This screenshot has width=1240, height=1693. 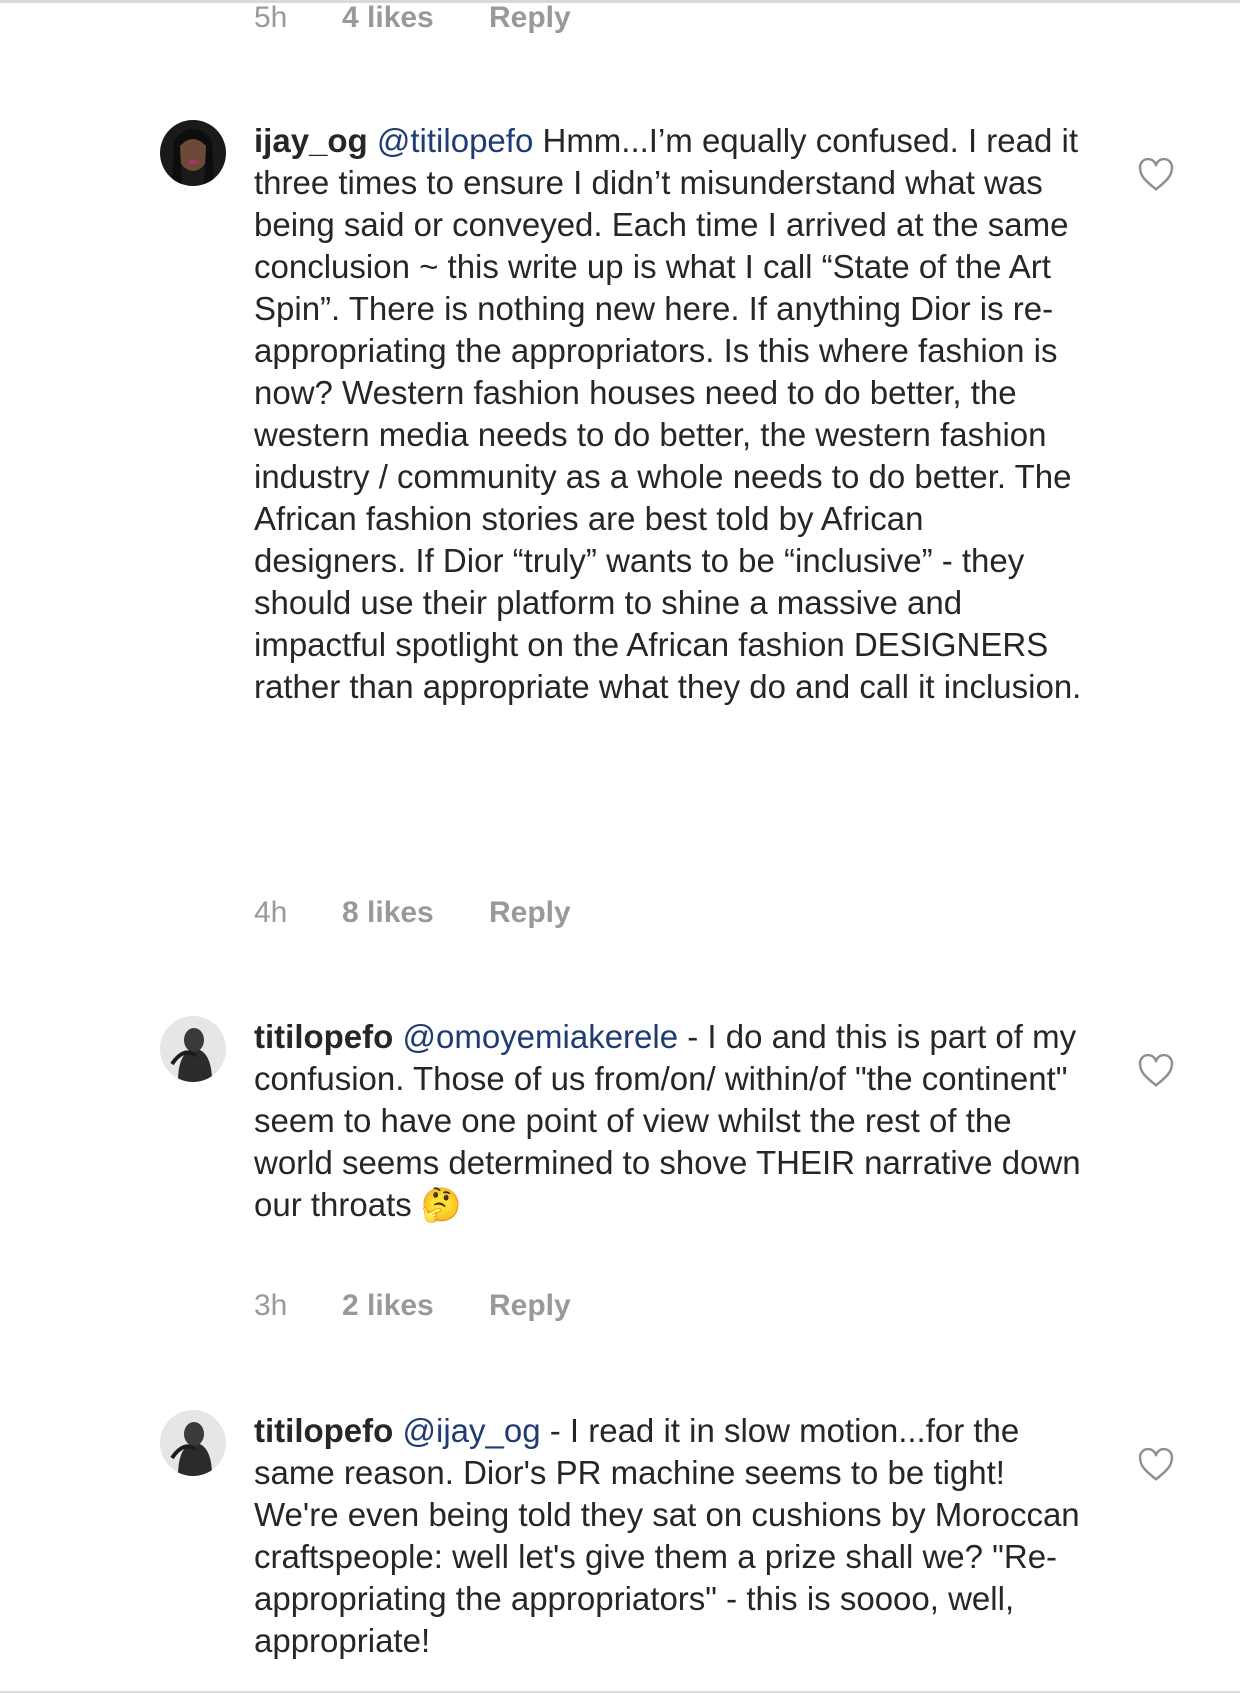 I want to click on comment-meta-row: 4h 8 likes Reply, so click(x=412, y=913).